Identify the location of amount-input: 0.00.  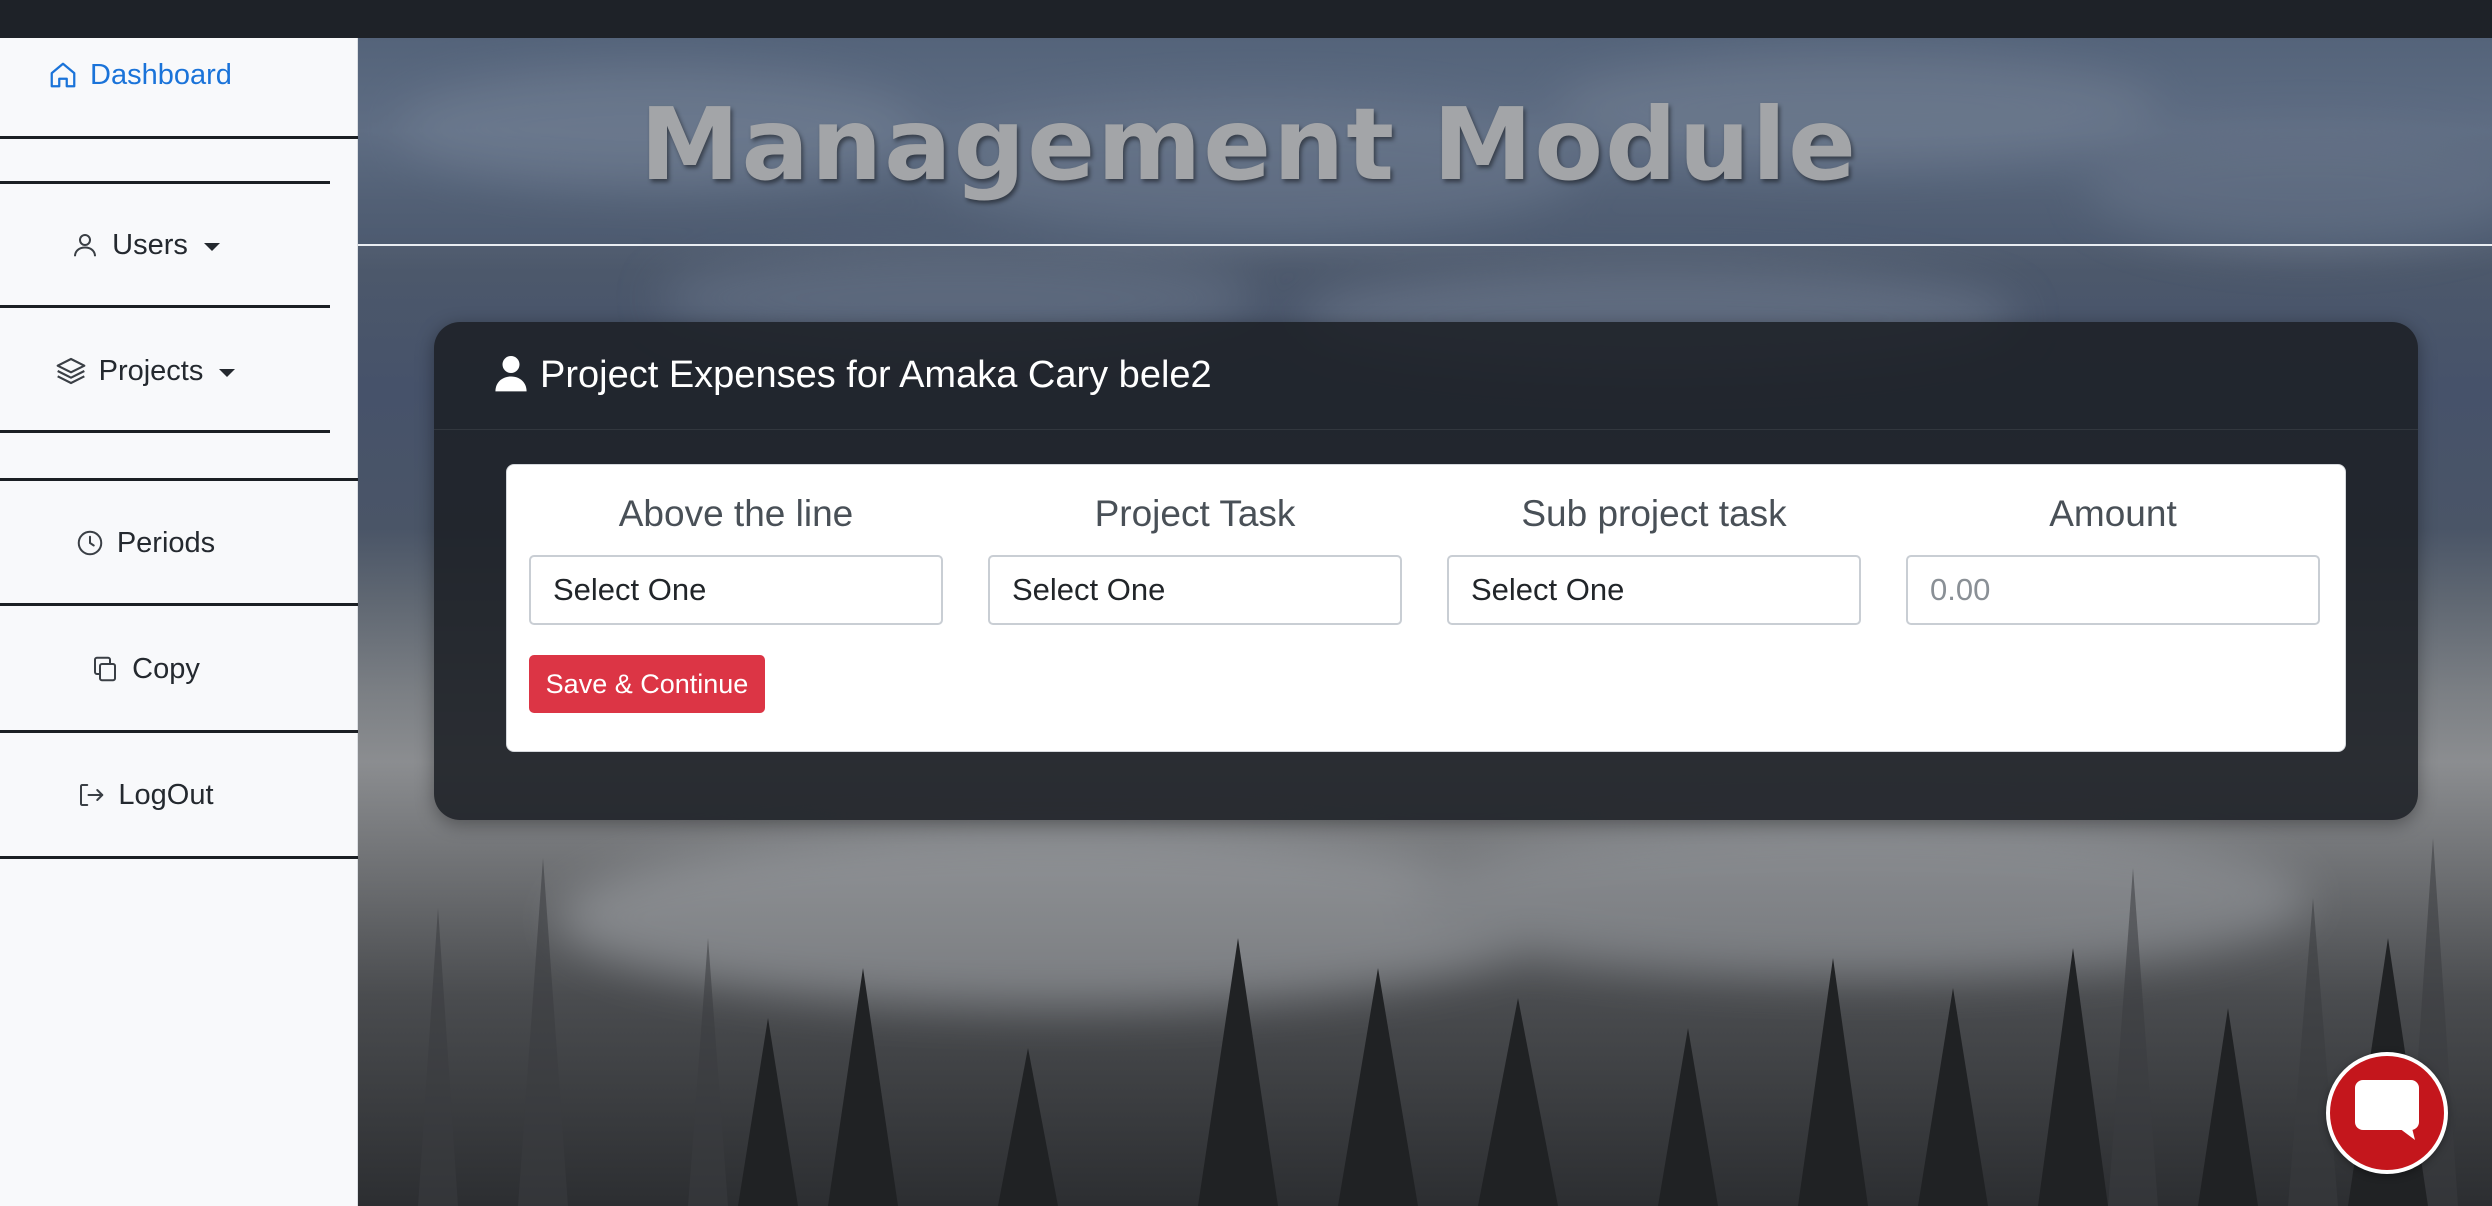
(2113, 590).